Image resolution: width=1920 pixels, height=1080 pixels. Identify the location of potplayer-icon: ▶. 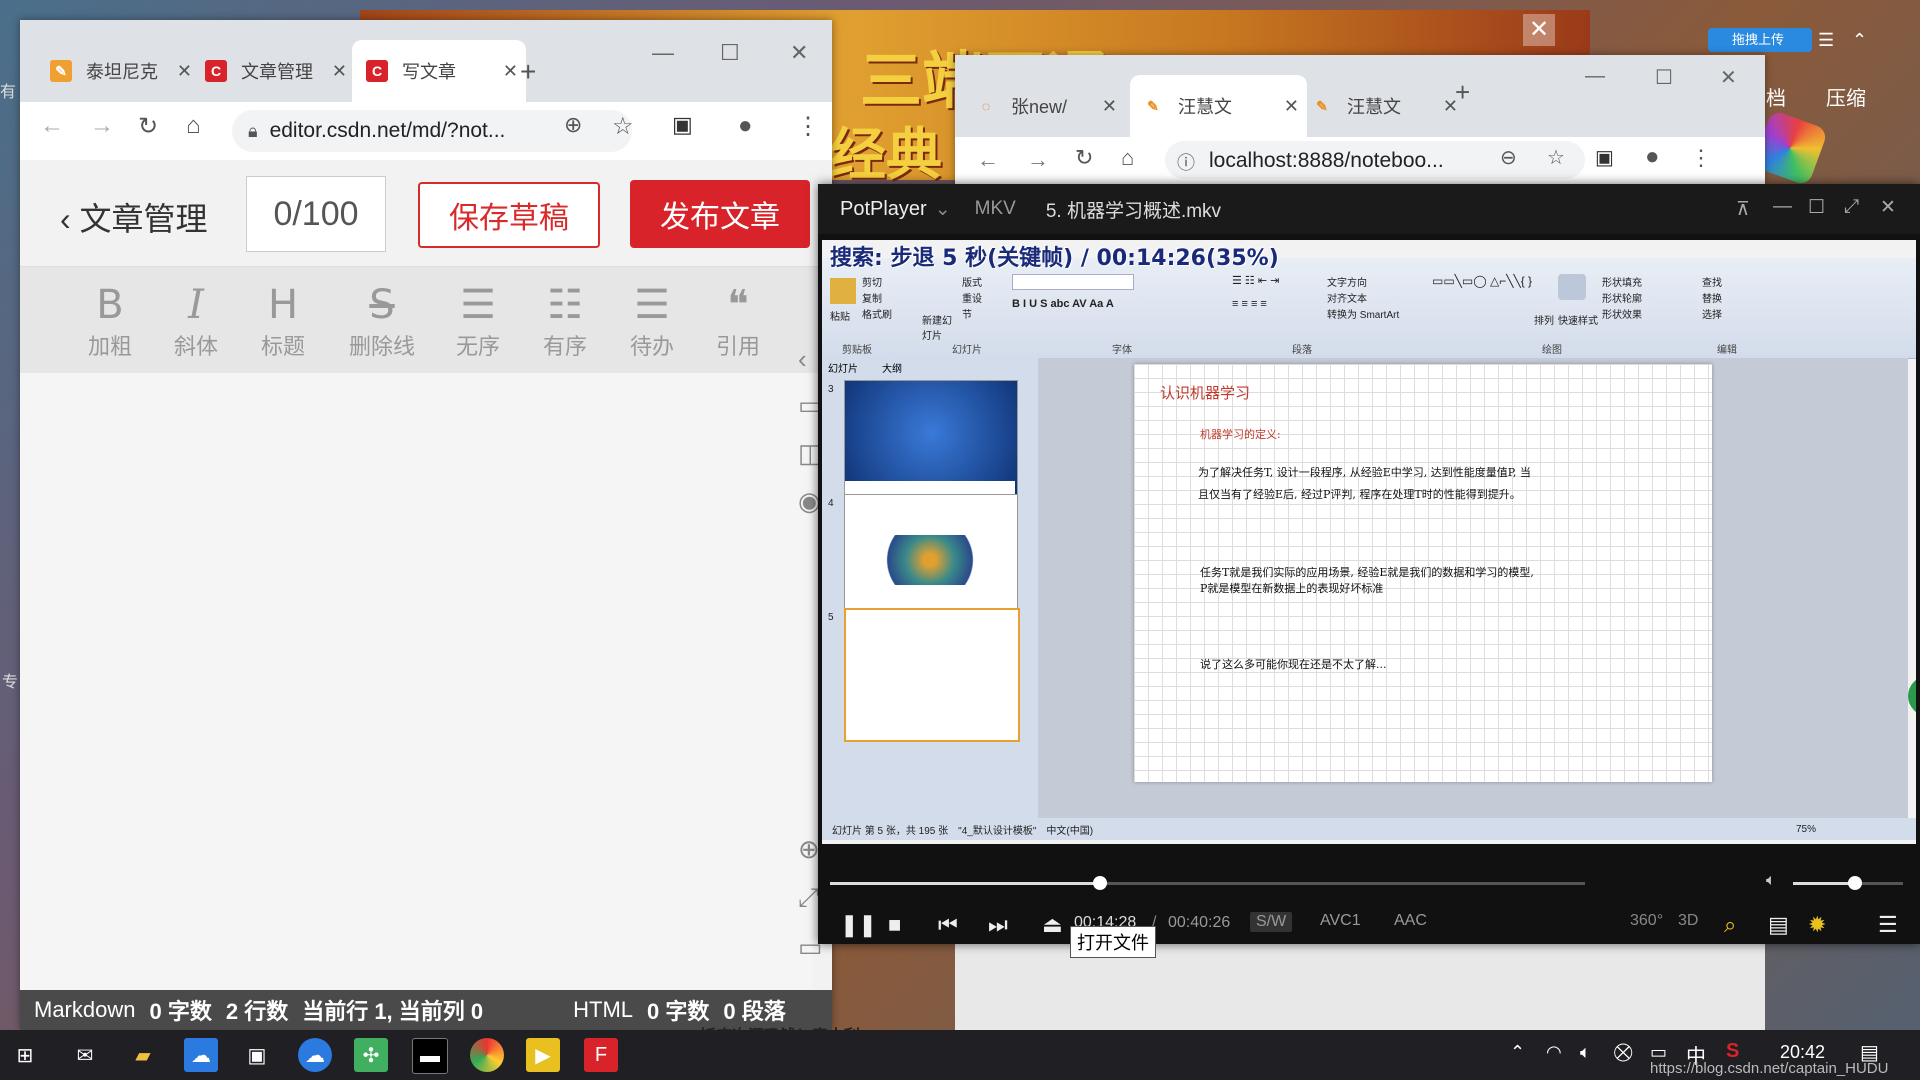
(543, 1055).